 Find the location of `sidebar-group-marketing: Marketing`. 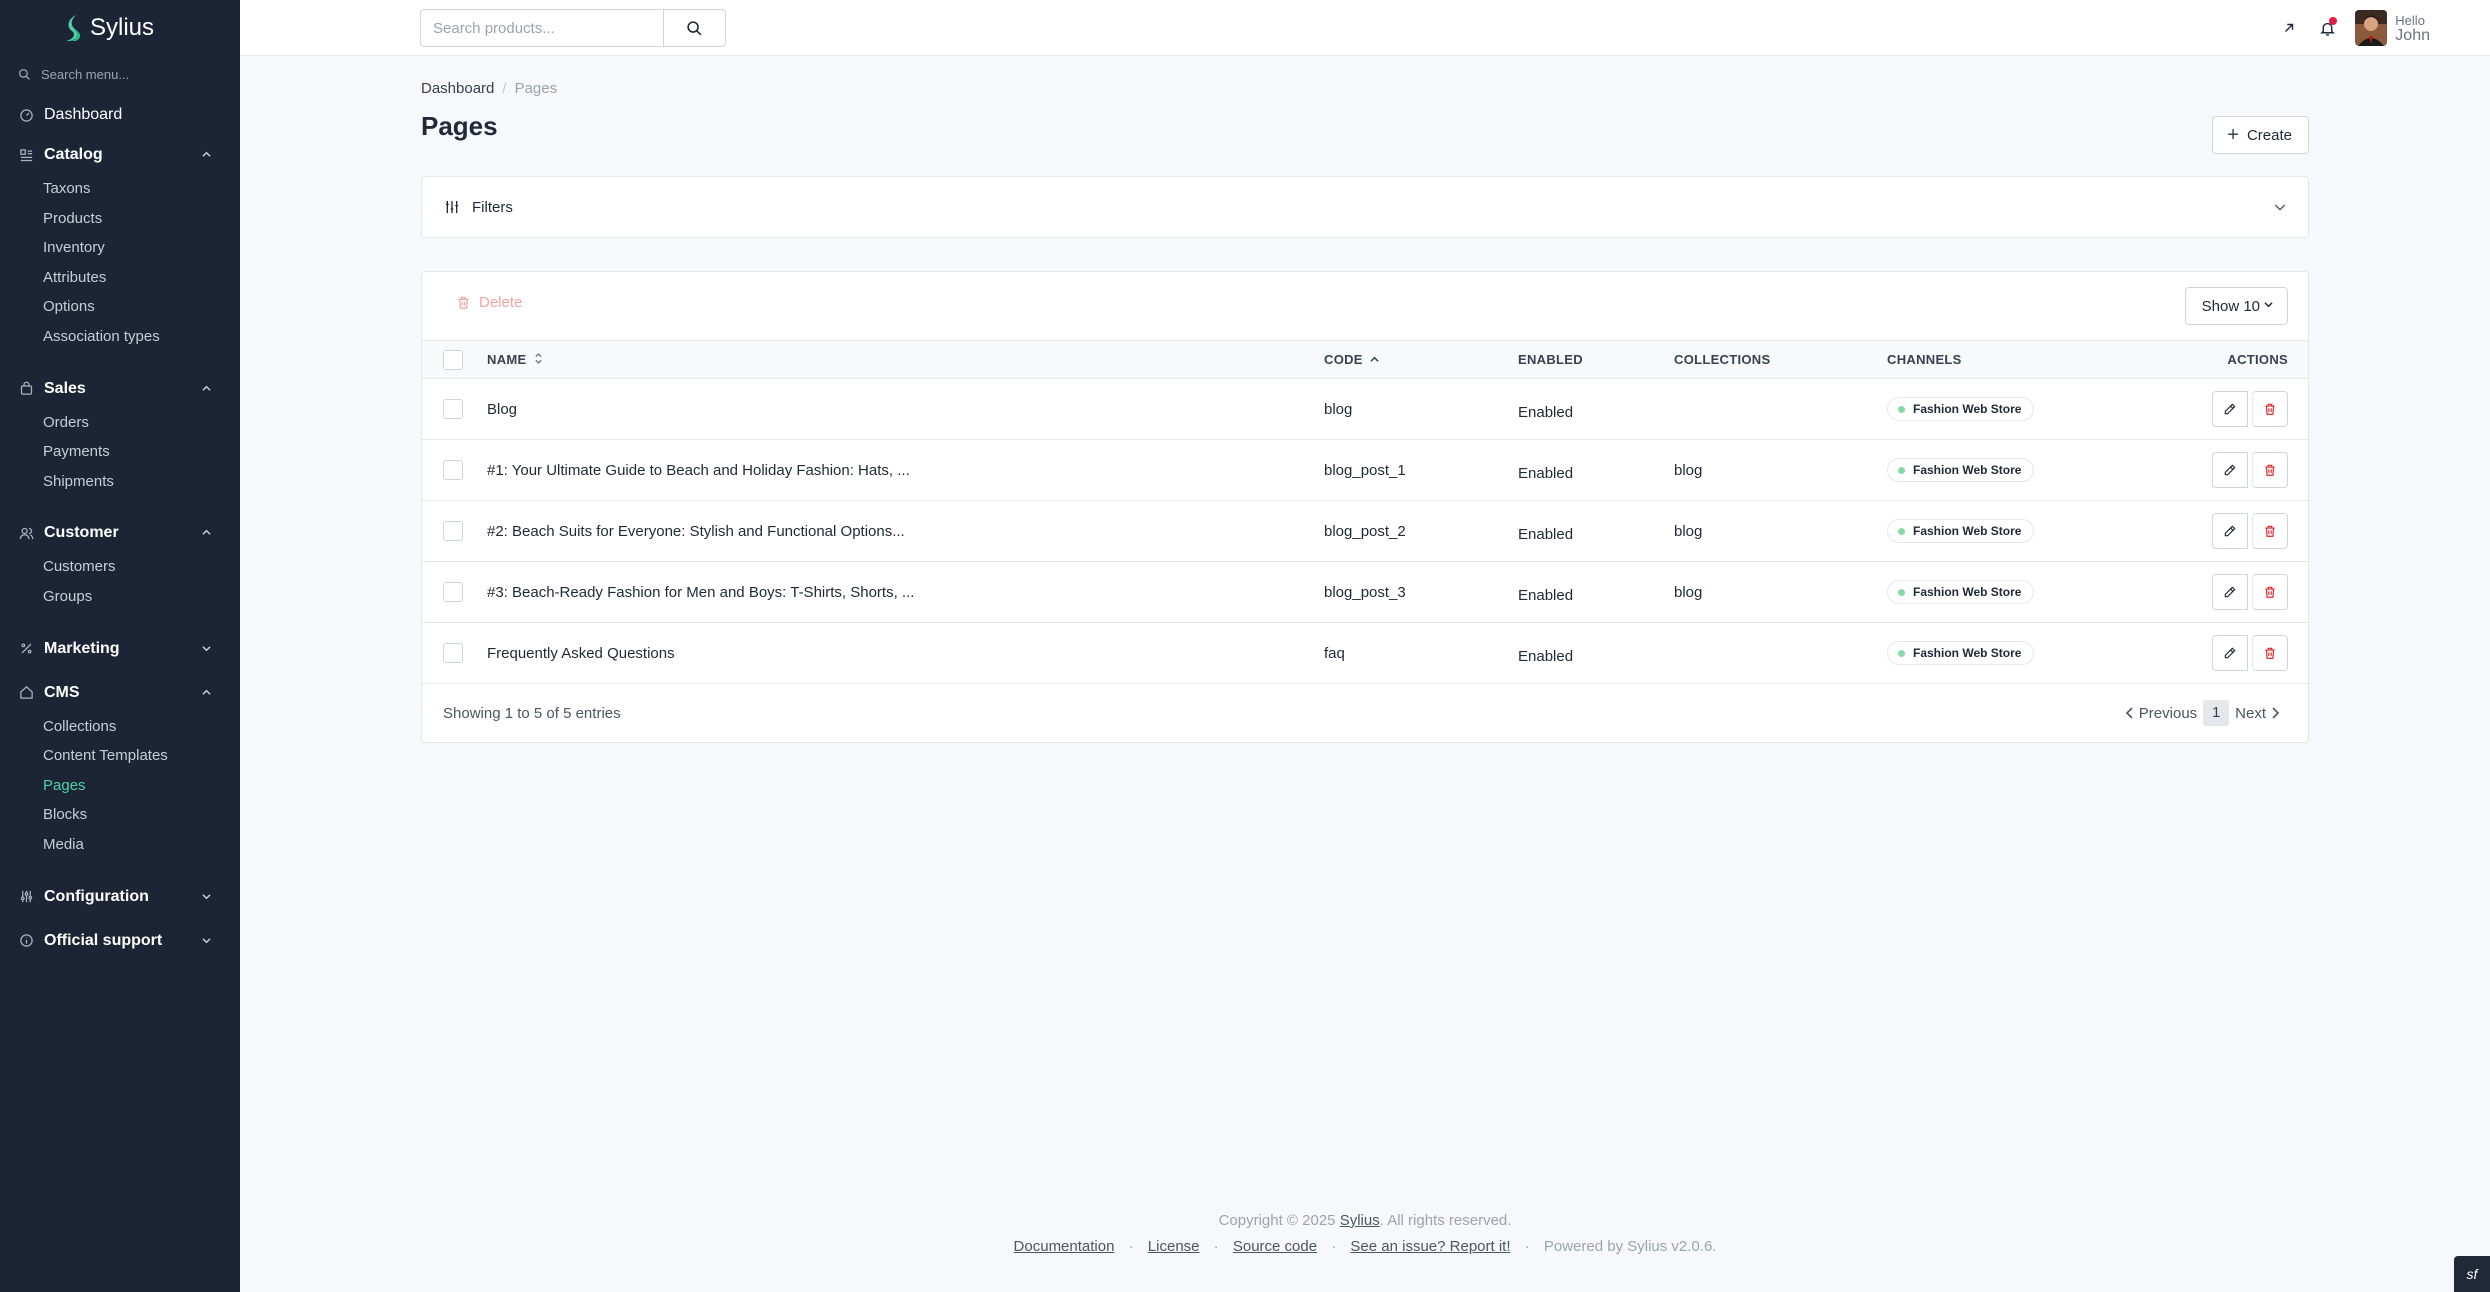

sidebar-group-marketing: Marketing is located at coordinates (120, 649).